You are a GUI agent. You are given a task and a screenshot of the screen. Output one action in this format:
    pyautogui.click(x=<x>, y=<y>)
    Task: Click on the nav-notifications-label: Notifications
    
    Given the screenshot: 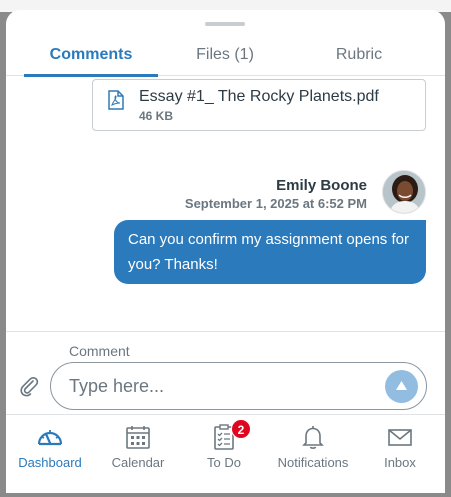 What is the action you would take?
    pyautogui.click(x=313, y=462)
    